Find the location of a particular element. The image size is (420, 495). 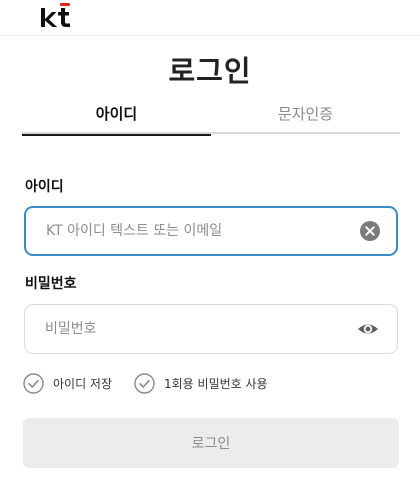

tab-sms-auth: 문자인증 is located at coordinates (305, 115).